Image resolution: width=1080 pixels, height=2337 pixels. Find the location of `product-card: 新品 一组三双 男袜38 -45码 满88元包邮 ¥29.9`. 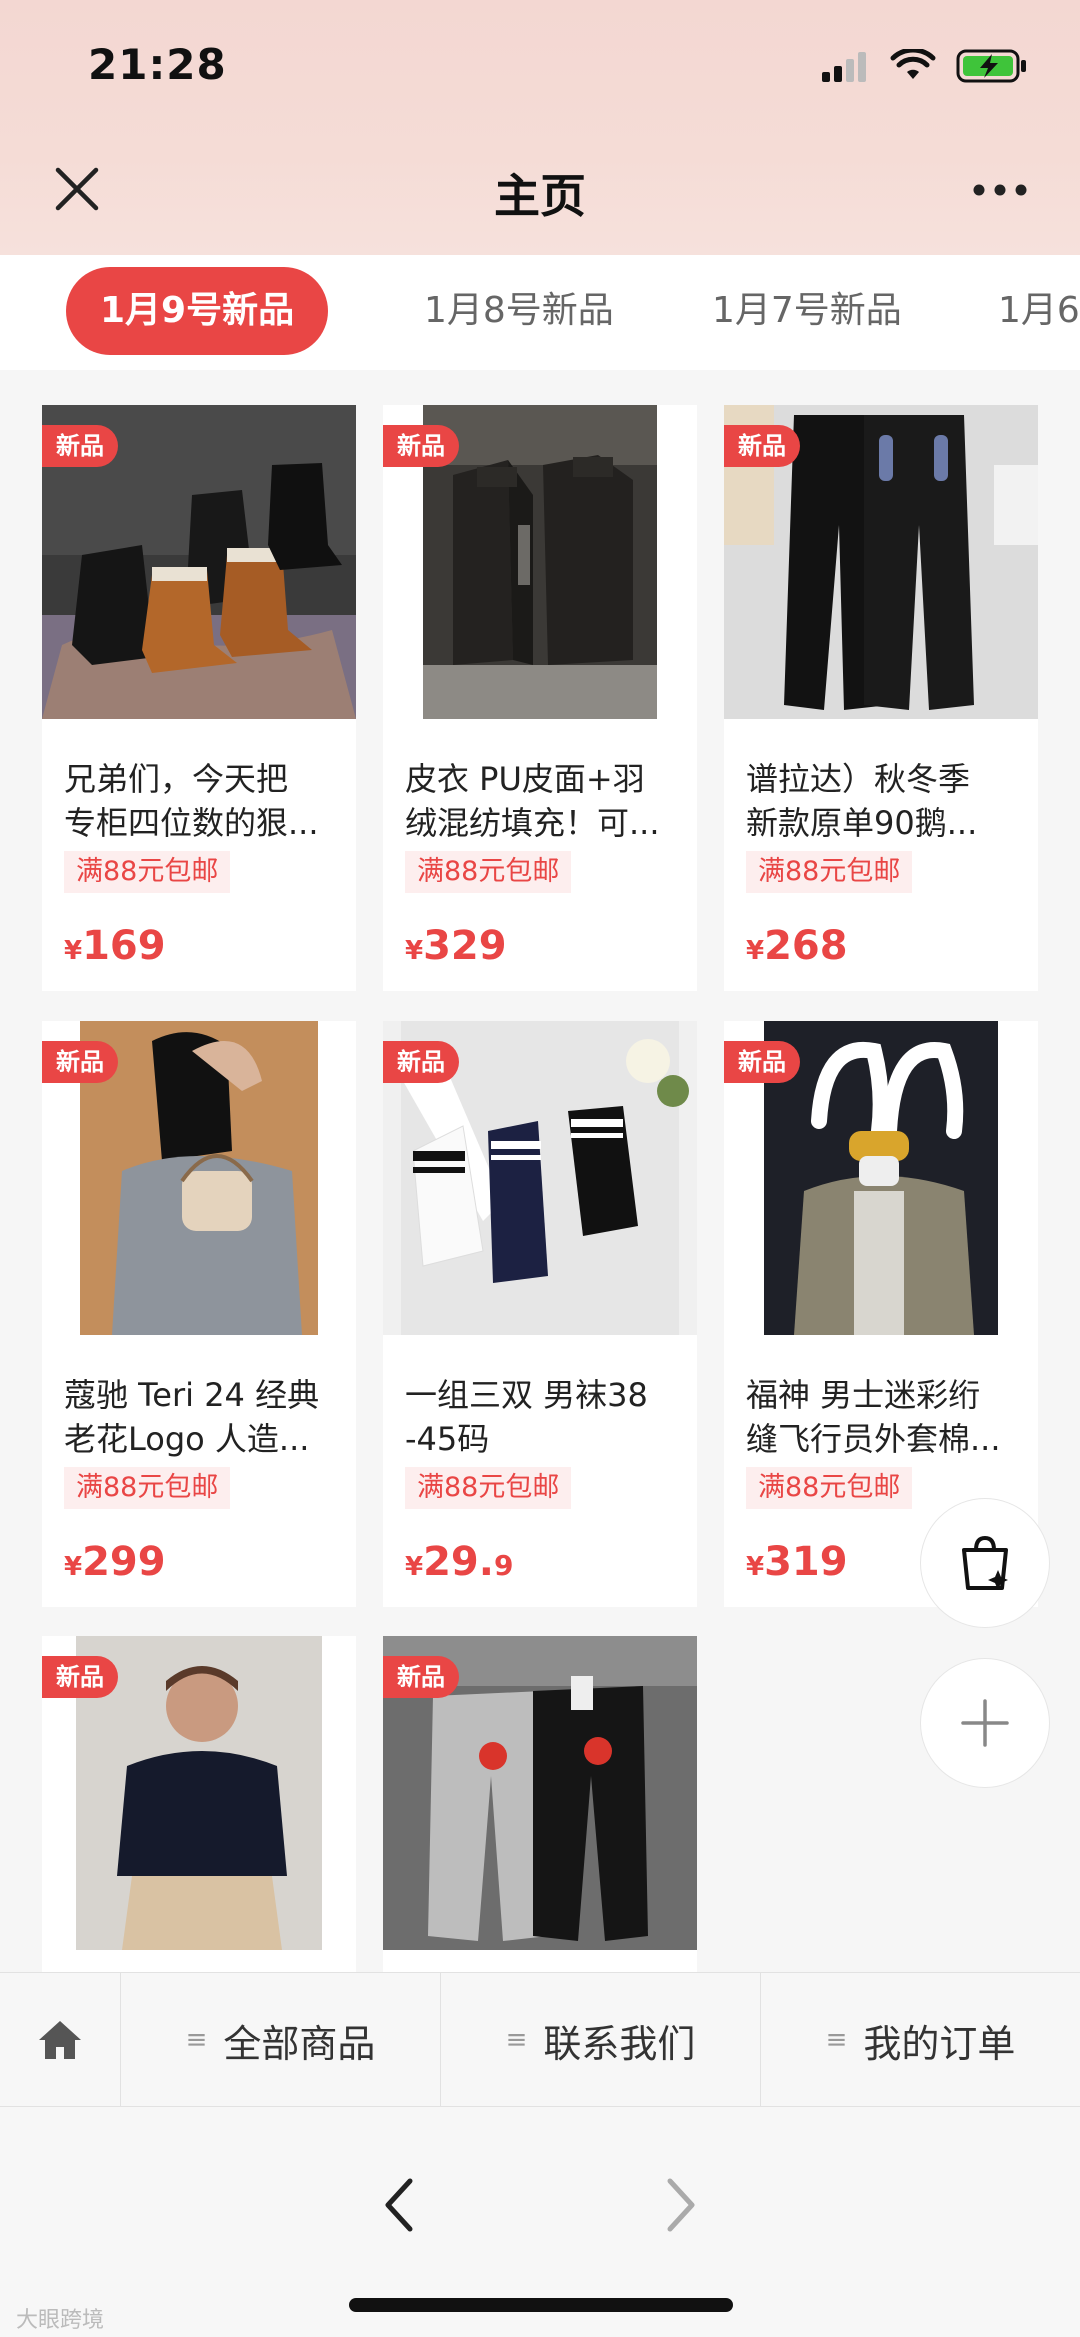

product-card: 新品 一组三双 男袜38 -45码 满88元包邮 ¥29.9 is located at coordinates (540, 1314).